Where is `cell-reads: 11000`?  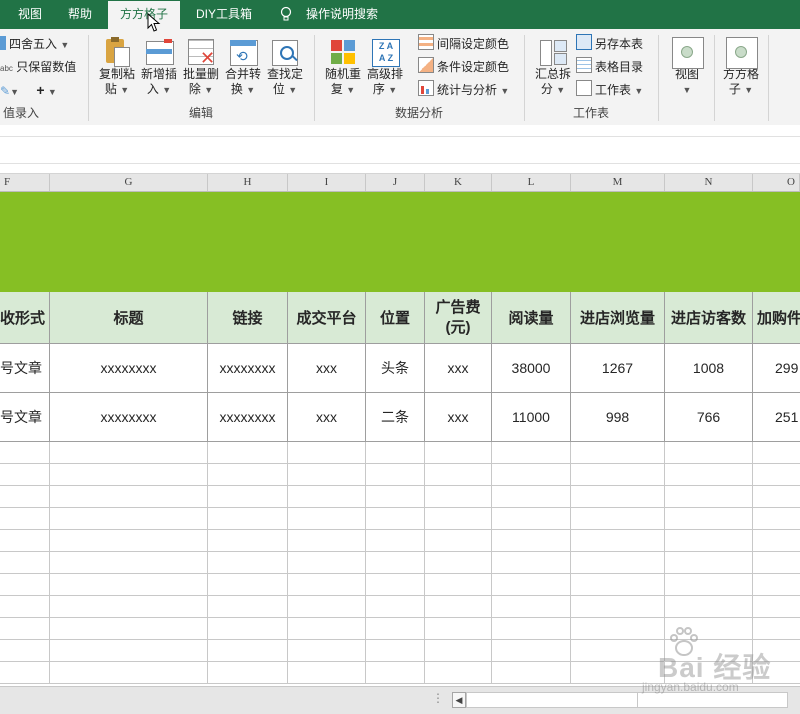
cell-reads: 11000 is located at coordinates (531, 417).